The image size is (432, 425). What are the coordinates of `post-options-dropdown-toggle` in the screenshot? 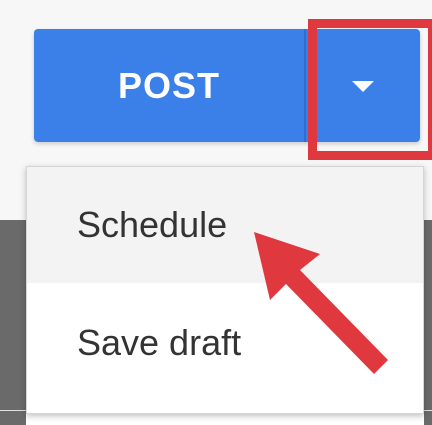 It's located at (363, 85).